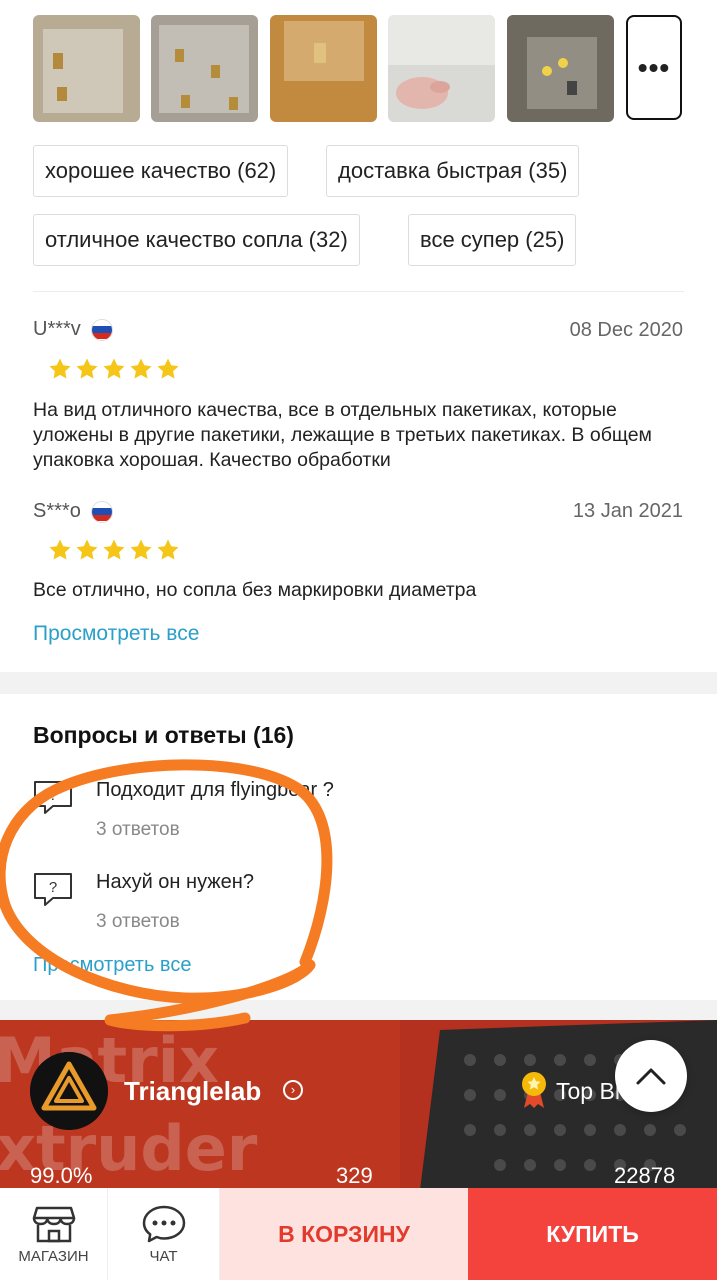 This screenshot has height=1280, width=717. What do you see at coordinates (116, 634) in the screenshot?
I see `view-all-reviews-link: Просмотреть все` at bounding box center [116, 634].